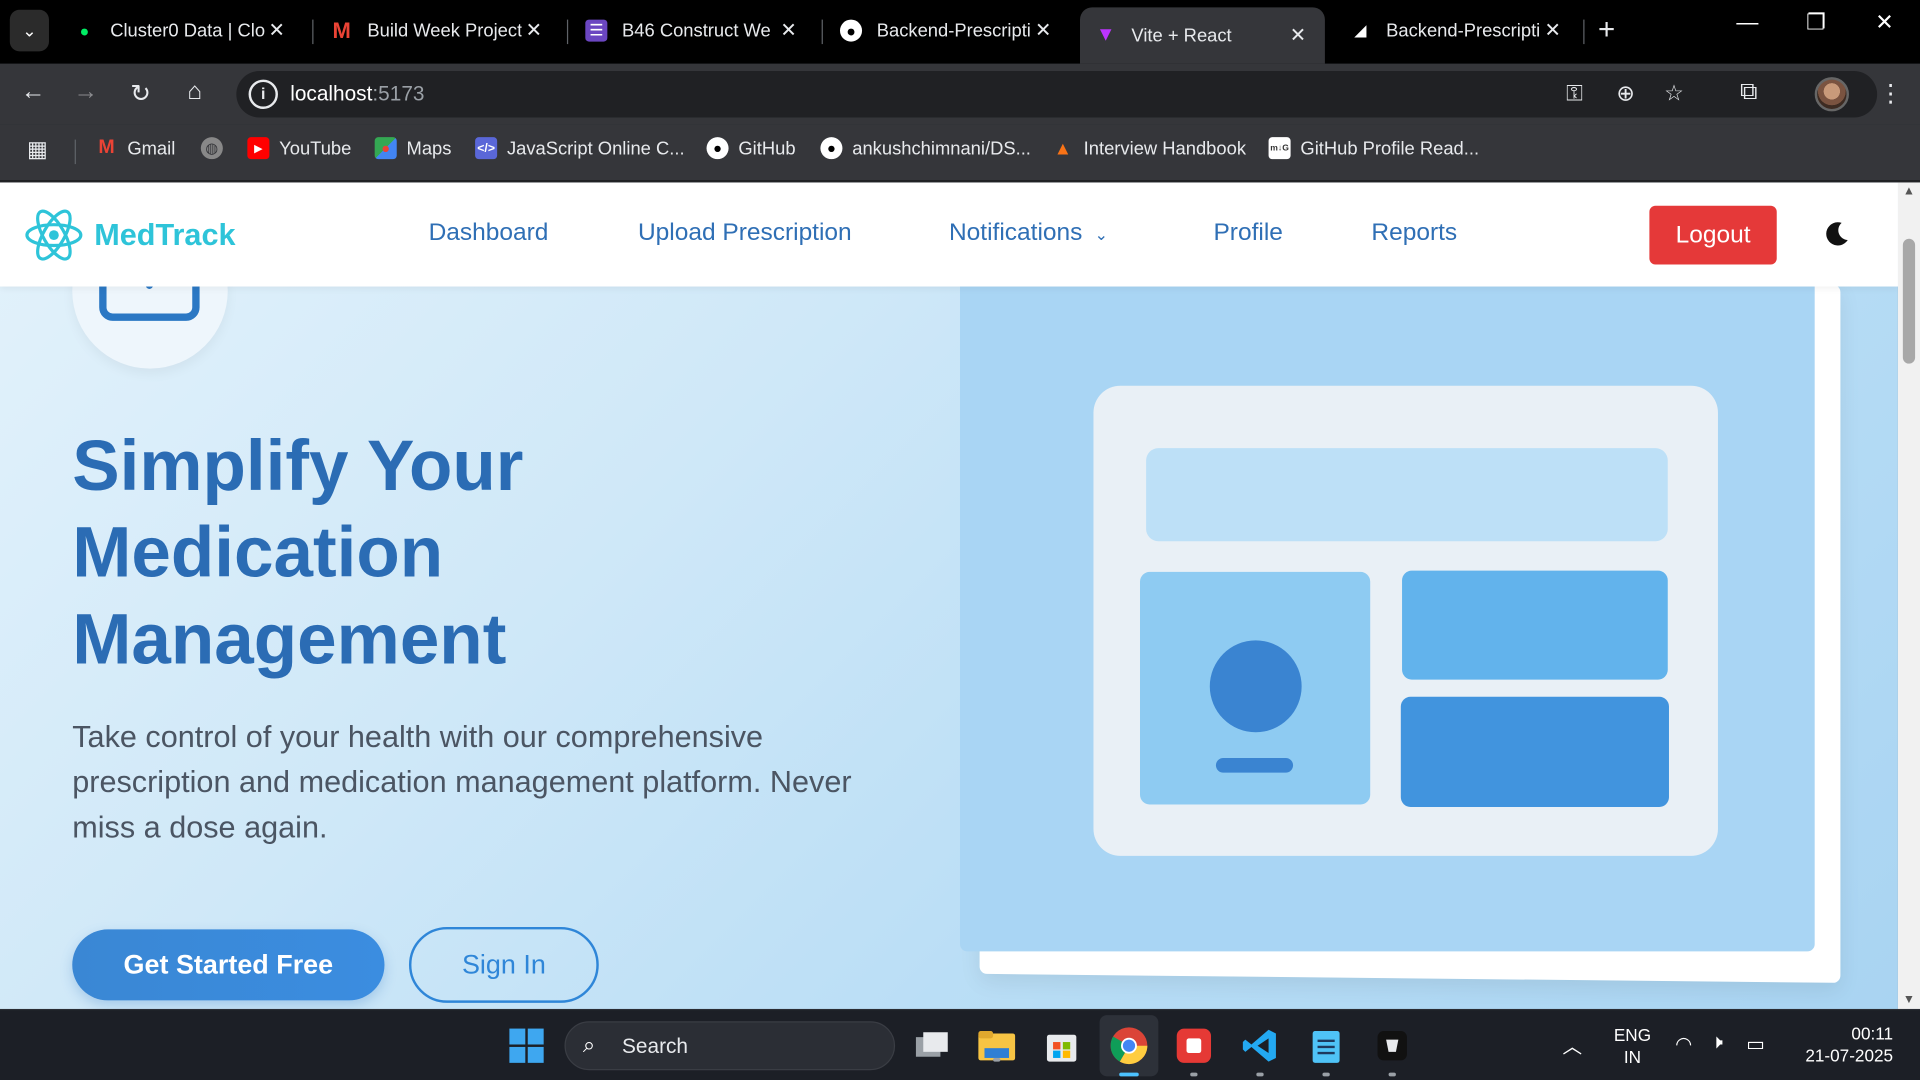 This screenshot has width=1920, height=1080. What do you see at coordinates (1106, 35) in the screenshot?
I see `vite-icon: ▼` at bounding box center [1106, 35].